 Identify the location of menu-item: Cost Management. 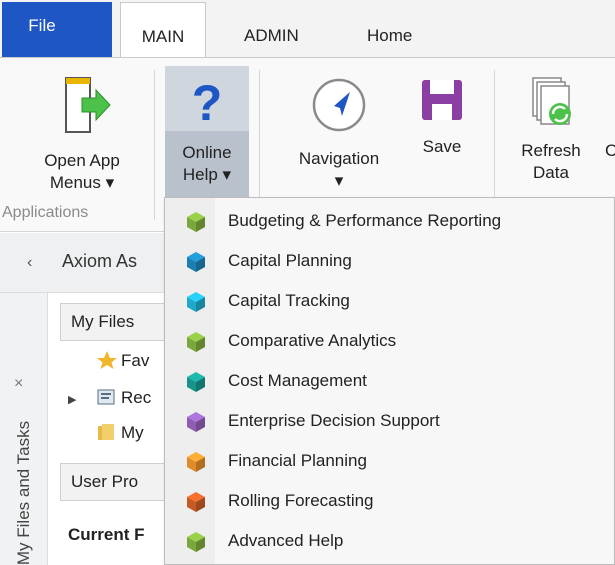
(390, 382).